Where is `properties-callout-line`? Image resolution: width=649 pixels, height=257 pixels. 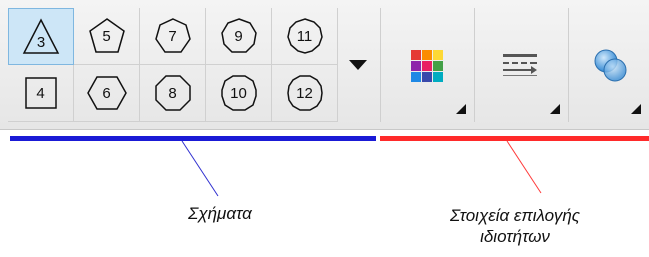 properties-callout-line is located at coordinates (524, 167).